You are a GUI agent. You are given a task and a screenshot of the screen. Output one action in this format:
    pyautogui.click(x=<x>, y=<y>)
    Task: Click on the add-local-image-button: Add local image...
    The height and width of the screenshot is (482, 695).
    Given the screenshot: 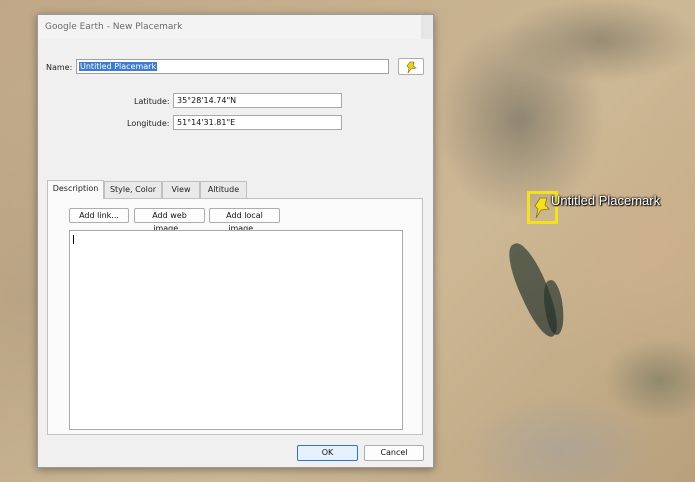 What is the action you would take?
    pyautogui.click(x=244, y=220)
    